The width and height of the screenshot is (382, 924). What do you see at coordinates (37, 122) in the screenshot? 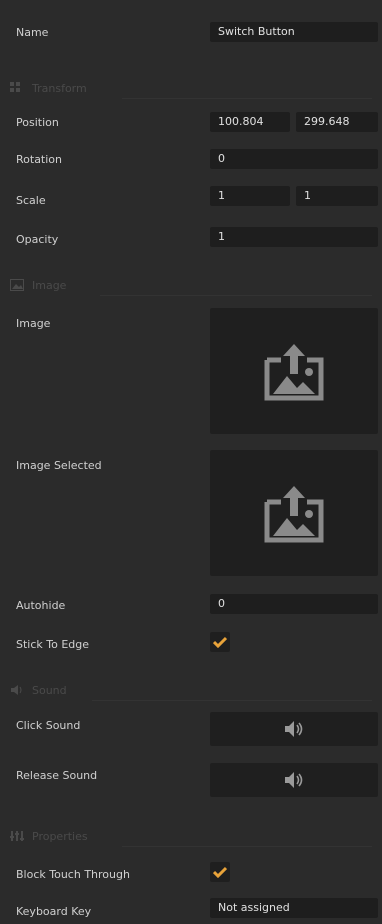
I see `position-label: Position` at bounding box center [37, 122].